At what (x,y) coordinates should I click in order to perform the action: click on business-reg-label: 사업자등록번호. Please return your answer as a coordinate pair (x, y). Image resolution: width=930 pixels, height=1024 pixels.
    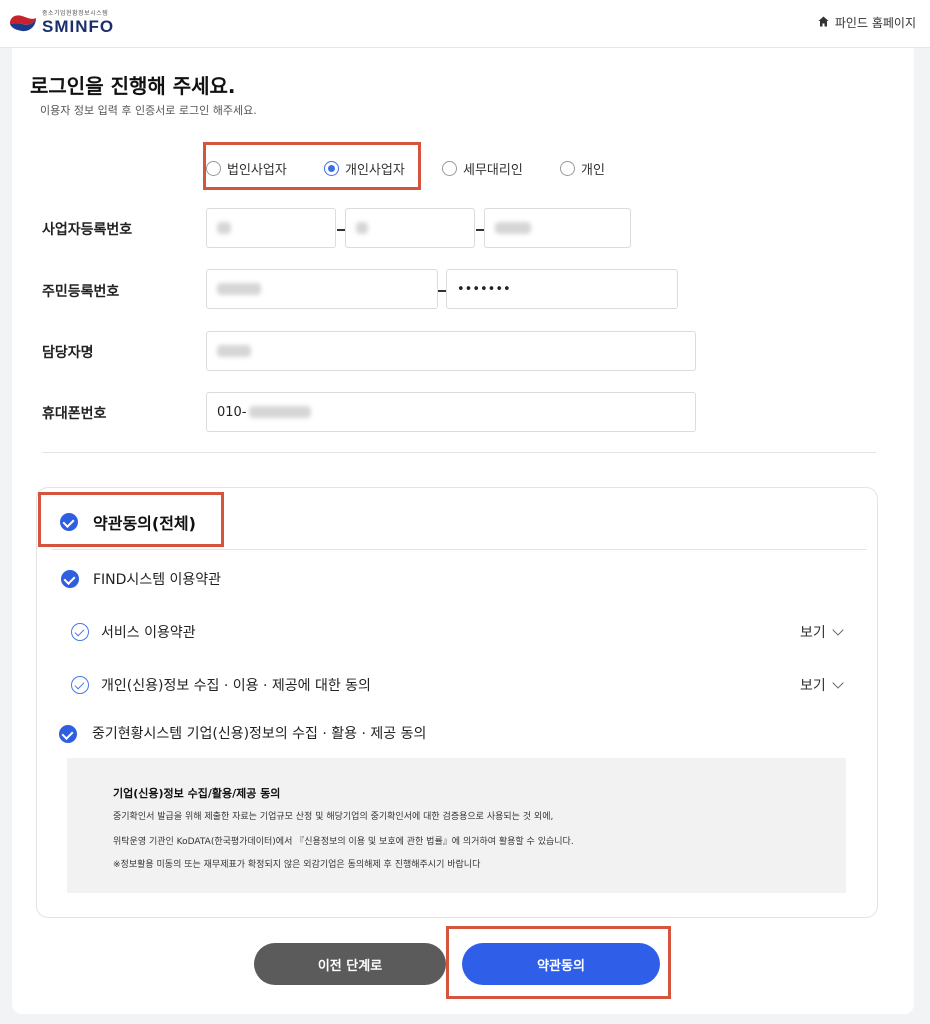
    Looking at the image, I should click on (87, 230).